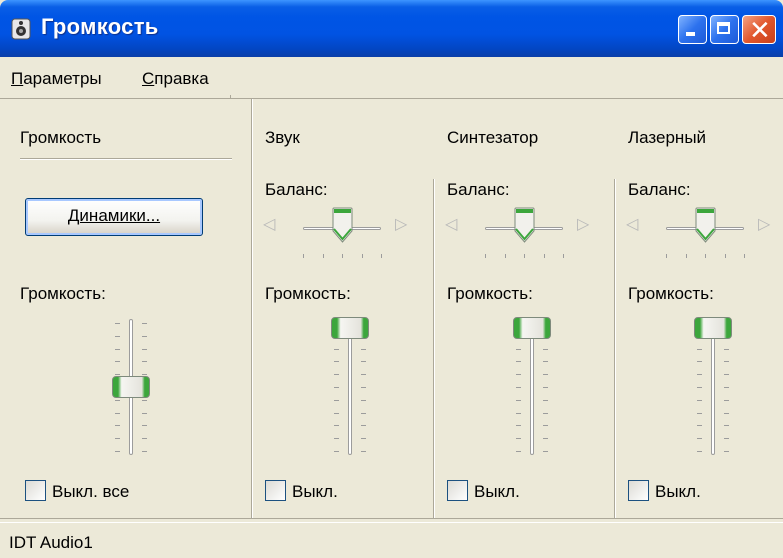 The image size is (783, 558). I want to click on close-button: ✕, so click(759, 29).